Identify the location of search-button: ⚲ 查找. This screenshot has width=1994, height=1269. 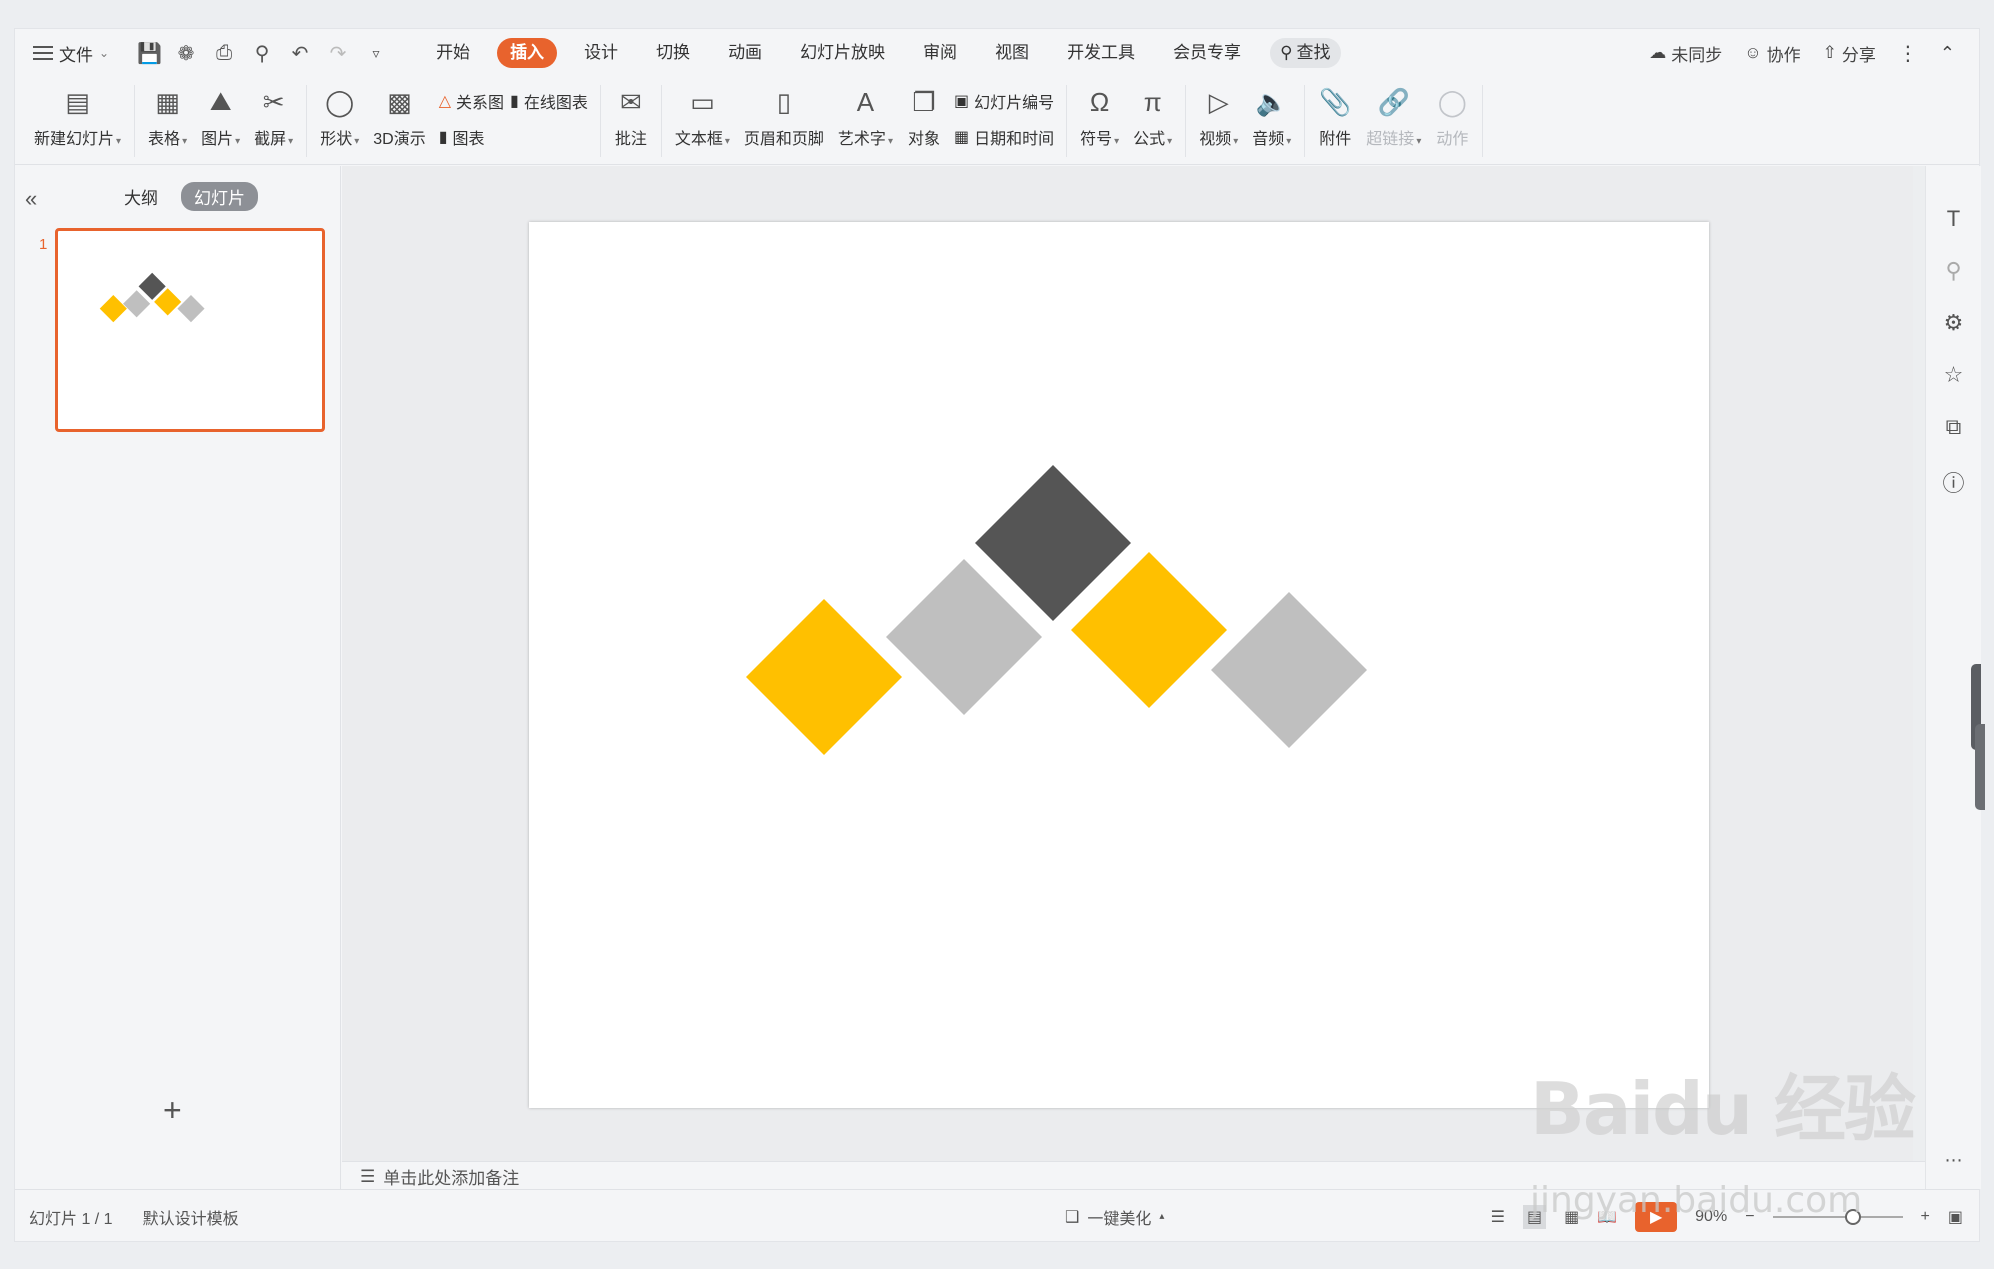
(1305, 53).